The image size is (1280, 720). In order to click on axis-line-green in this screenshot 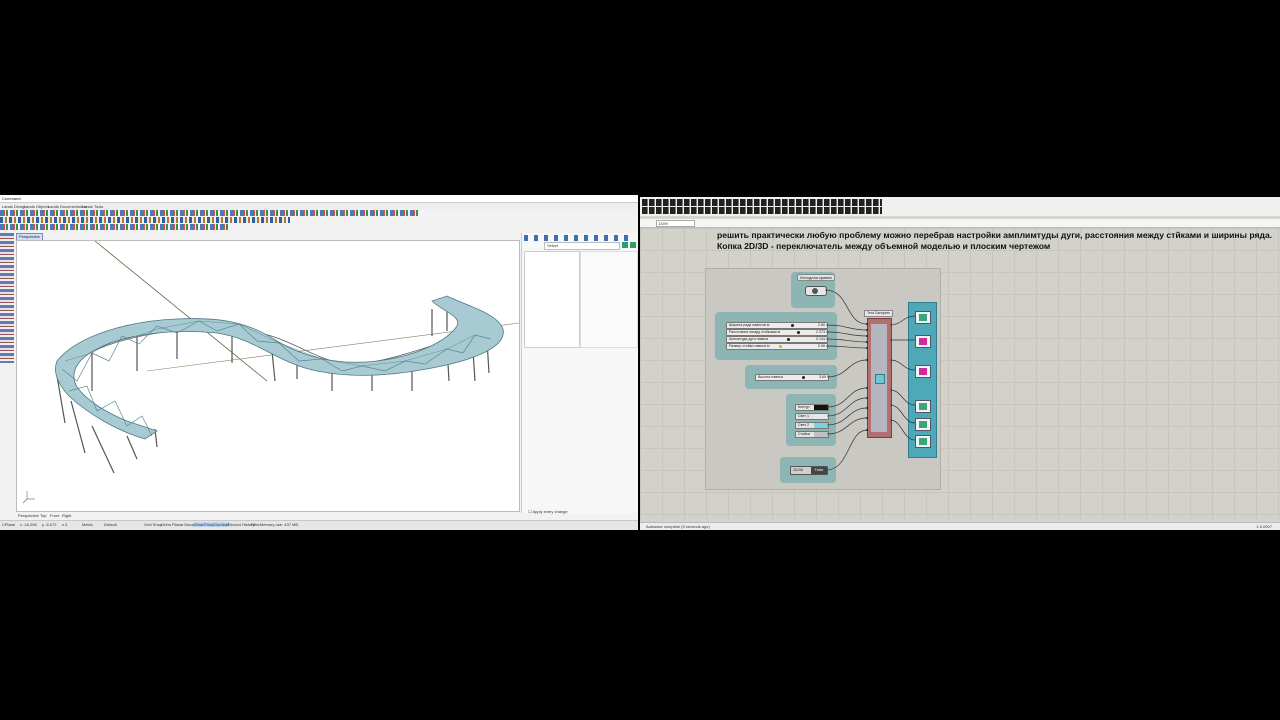, I will do `click(181, 311)`.